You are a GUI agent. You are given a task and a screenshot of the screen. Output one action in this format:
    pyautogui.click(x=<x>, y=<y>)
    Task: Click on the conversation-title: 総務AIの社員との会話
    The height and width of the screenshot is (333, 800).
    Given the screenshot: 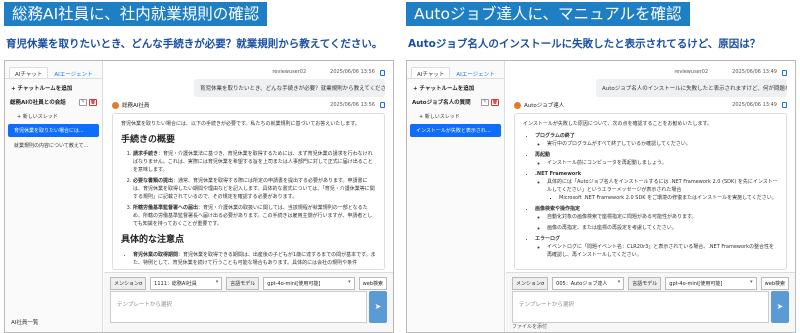 What is the action you would take?
    pyautogui.click(x=38, y=103)
    